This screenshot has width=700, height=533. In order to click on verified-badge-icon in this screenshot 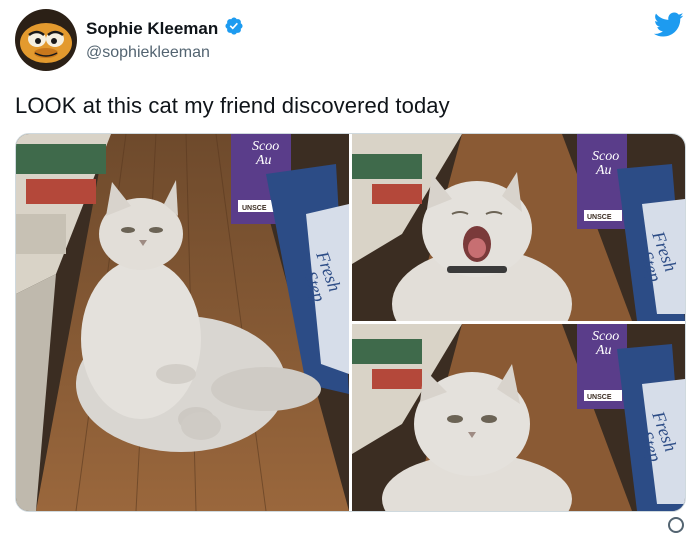, I will do `click(234, 28)`.